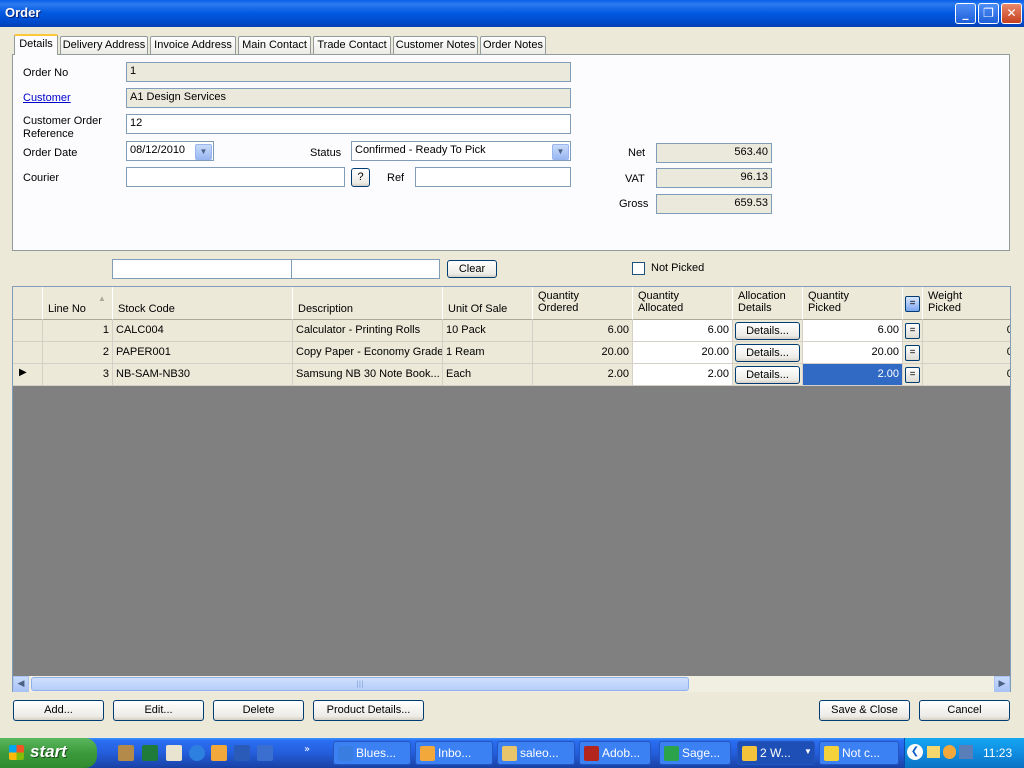 Image resolution: width=1024 pixels, height=768 pixels. What do you see at coordinates (365, 269) in the screenshot?
I see `description-filter-input` at bounding box center [365, 269].